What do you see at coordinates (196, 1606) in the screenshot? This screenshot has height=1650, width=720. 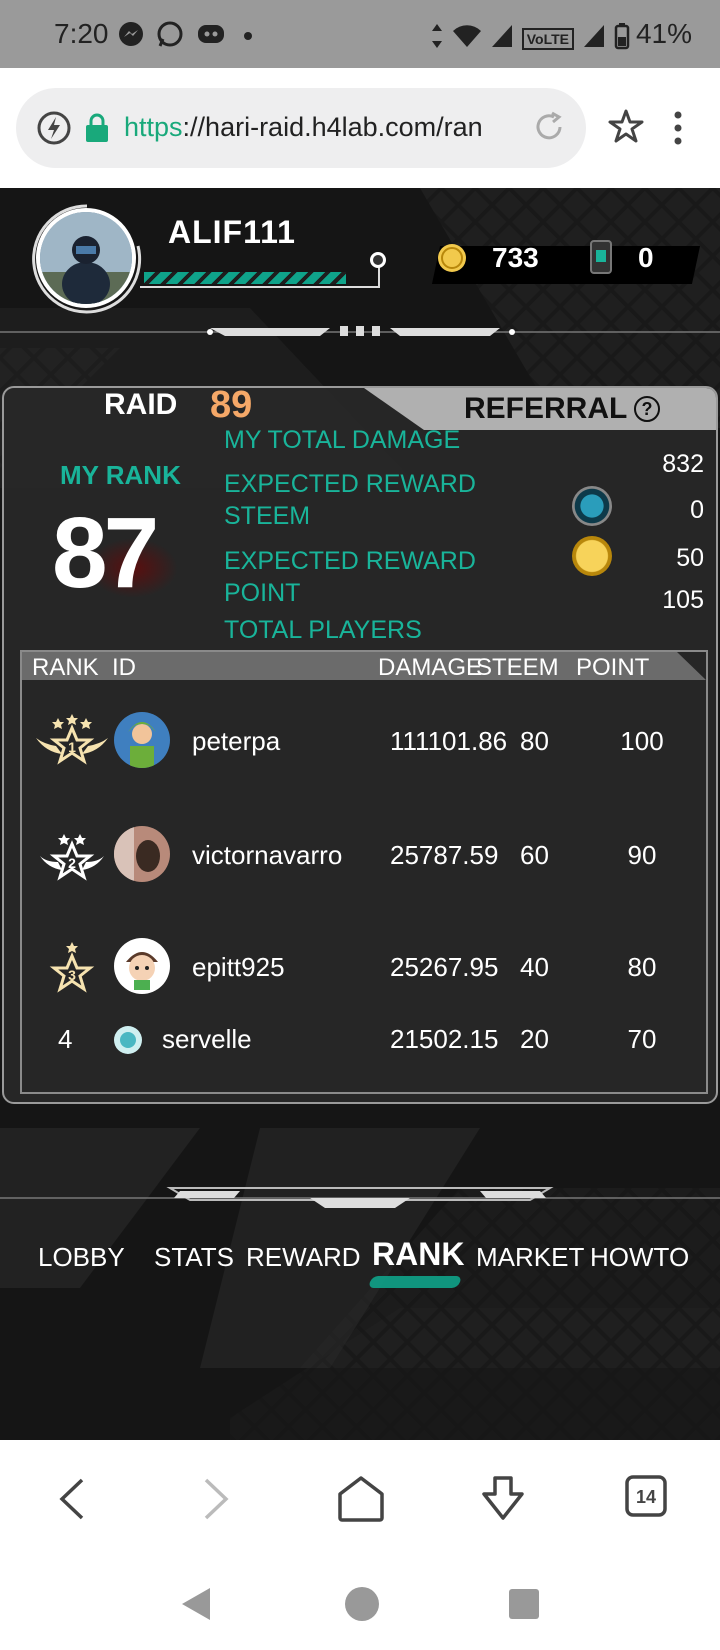 I see `system-back-icon` at bounding box center [196, 1606].